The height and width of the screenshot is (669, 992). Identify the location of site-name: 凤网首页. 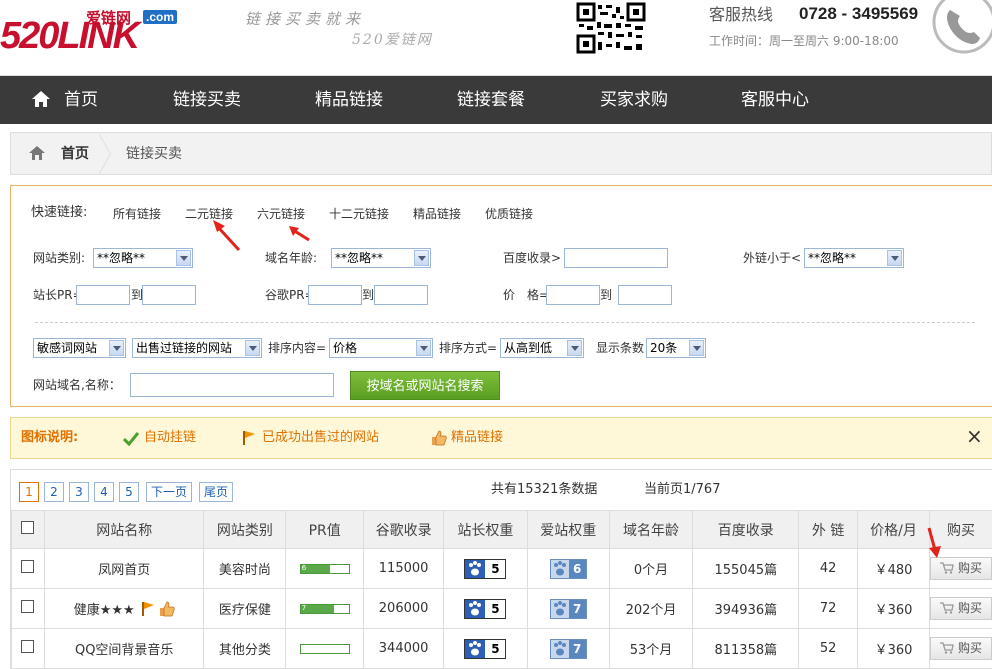
(124, 570).